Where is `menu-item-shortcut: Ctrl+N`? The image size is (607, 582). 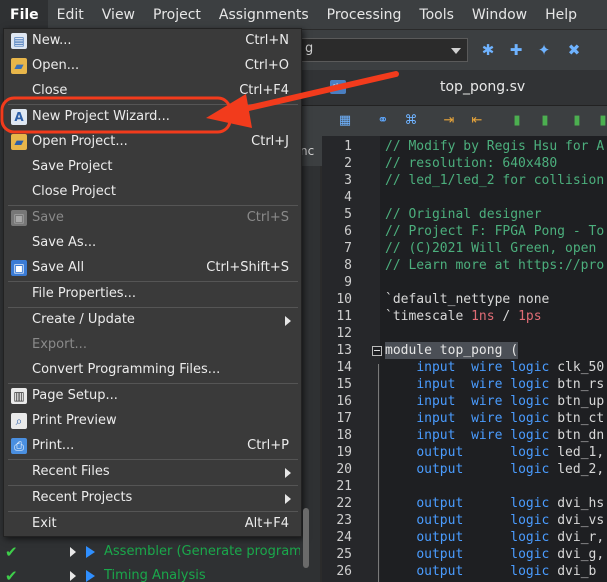 menu-item-shortcut: Ctrl+N is located at coordinates (267, 40).